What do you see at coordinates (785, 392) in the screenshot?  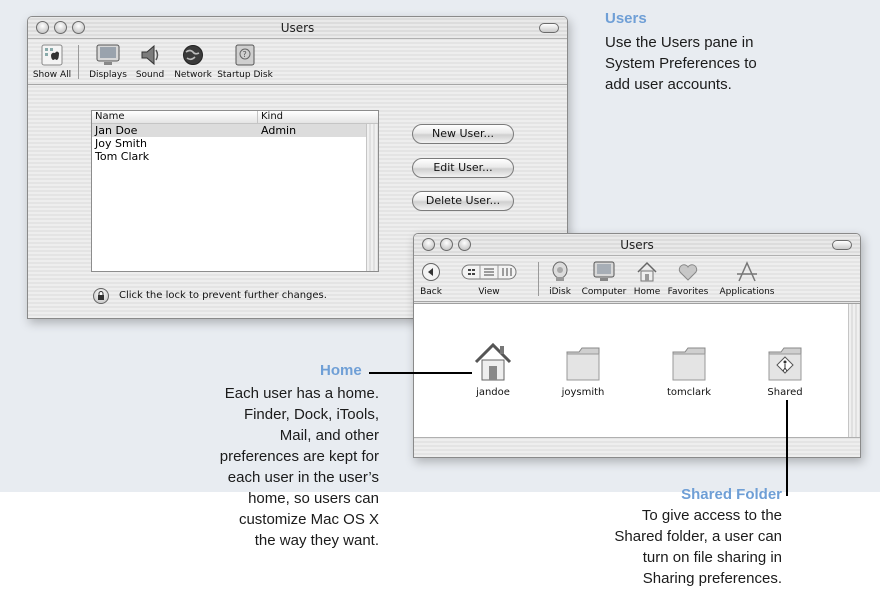 I see `folder-label: Shared` at bounding box center [785, 392].